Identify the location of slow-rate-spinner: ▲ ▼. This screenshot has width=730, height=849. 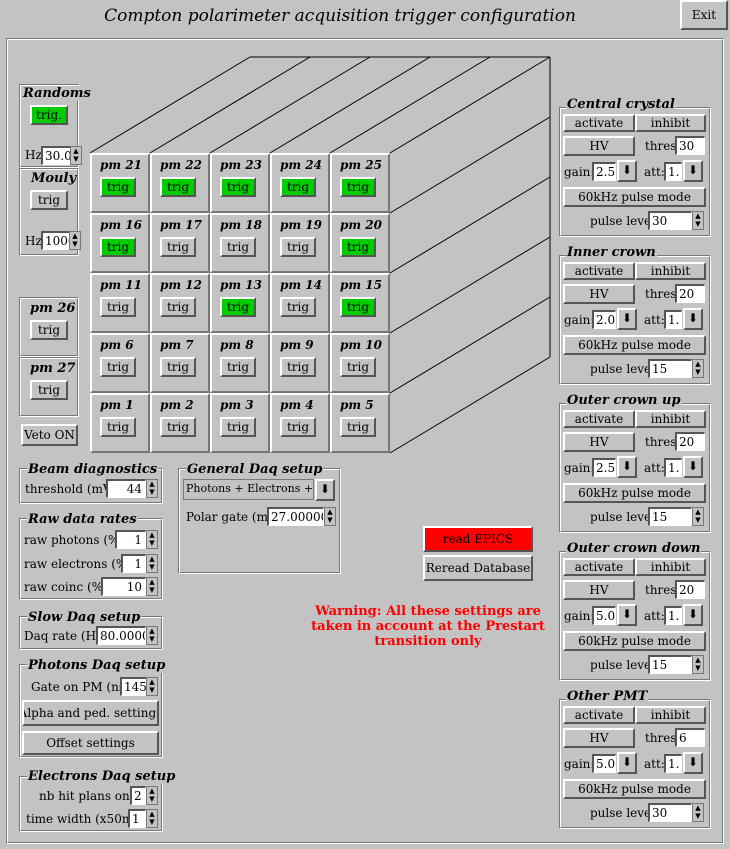
(152, 635).